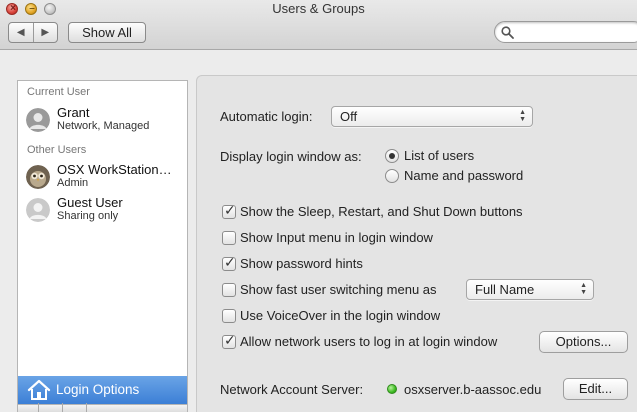 The image size is (637, 412). Describe the element at coordinates (229, 290) in the screenshot. I see `checkbox-fast-user-switching` at that location.